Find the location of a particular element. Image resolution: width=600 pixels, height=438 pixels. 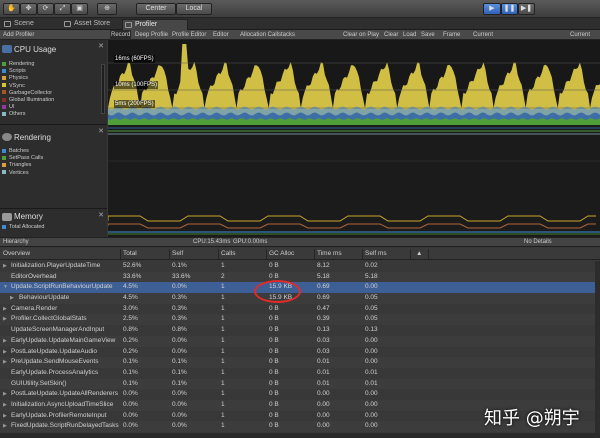

profile-editor-toggle: Profile Editor is located at coordinates (189, 35).